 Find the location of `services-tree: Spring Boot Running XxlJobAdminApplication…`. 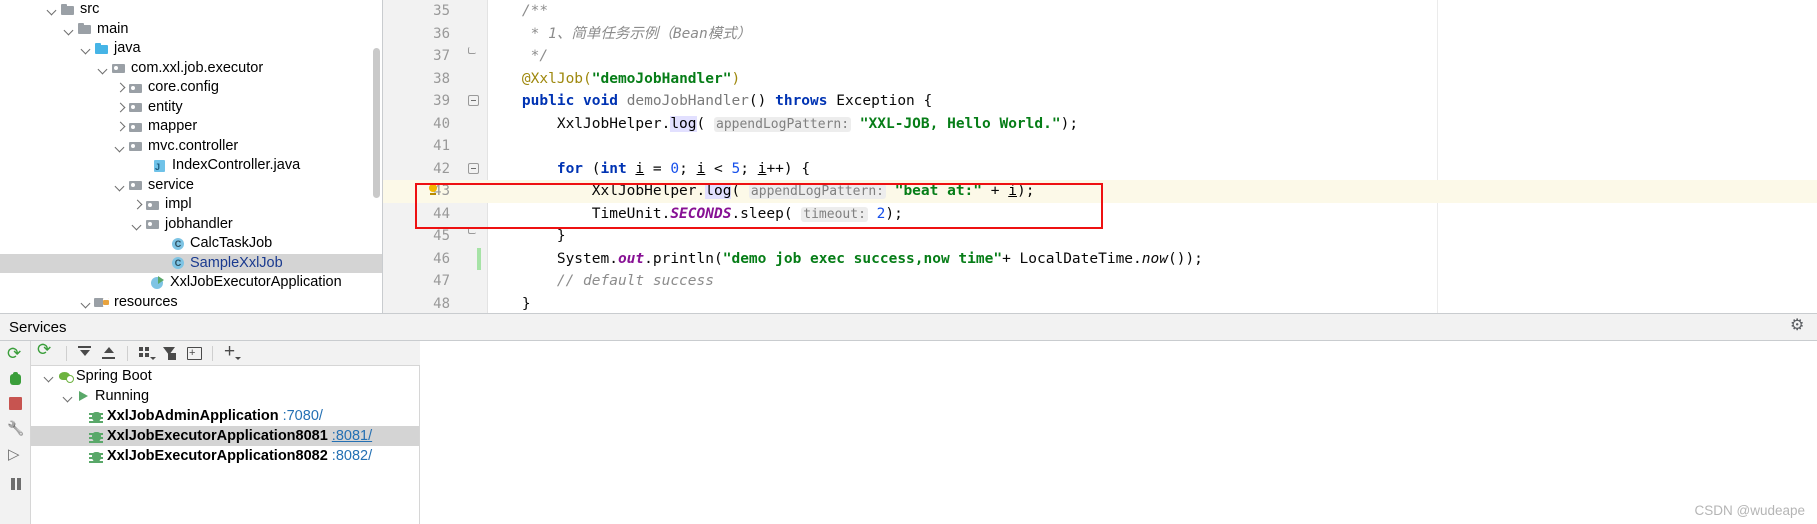

services-tree: Spring Boot Running XxlJobAdminApplication… is located at coordinates (225, 445).